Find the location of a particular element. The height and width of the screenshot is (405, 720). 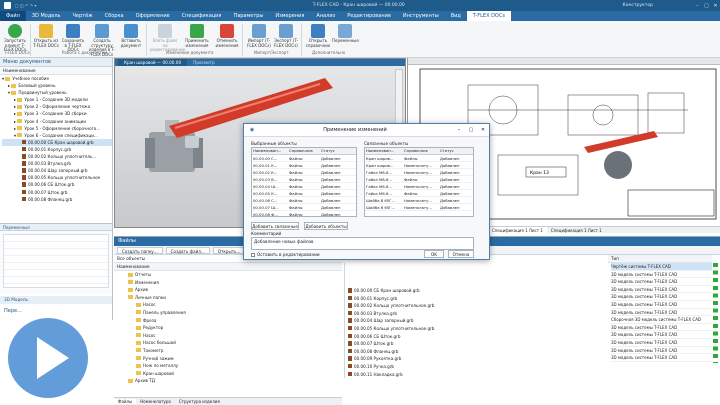

folder-item: Фреза is located at coordinates (230, 321).